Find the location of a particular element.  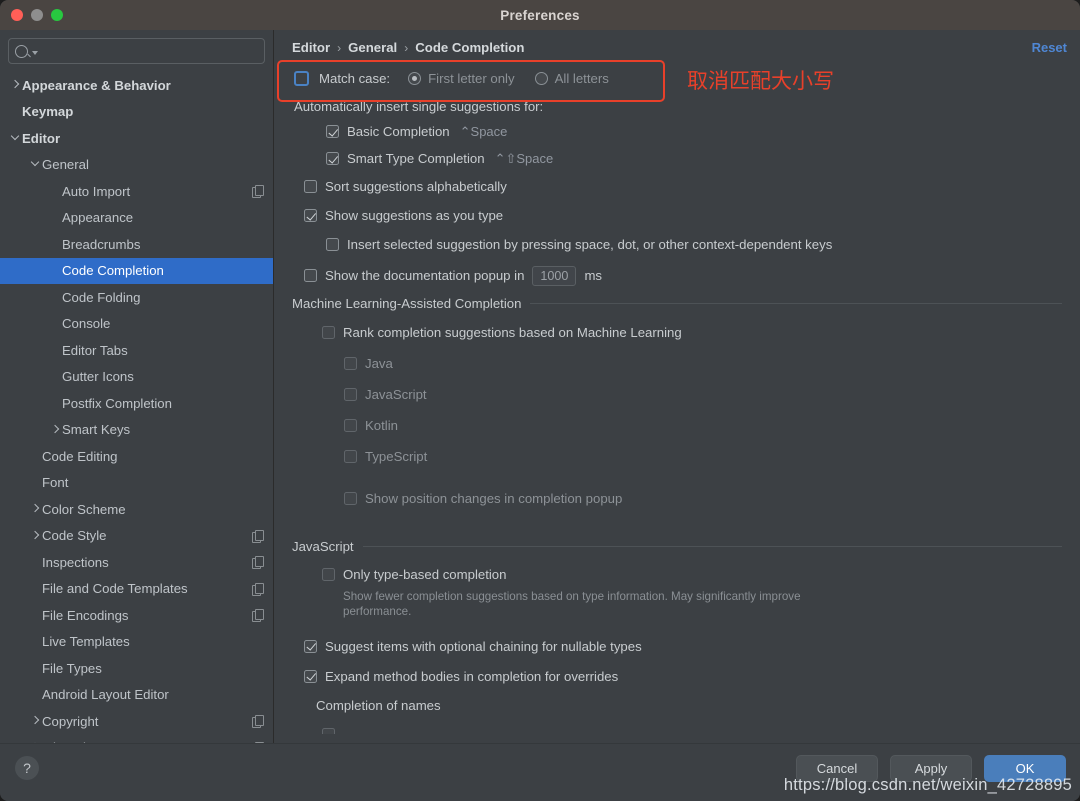

sidebar-item-file-and-code-templates: File and Code Templates is located at coordinates (136, 589).